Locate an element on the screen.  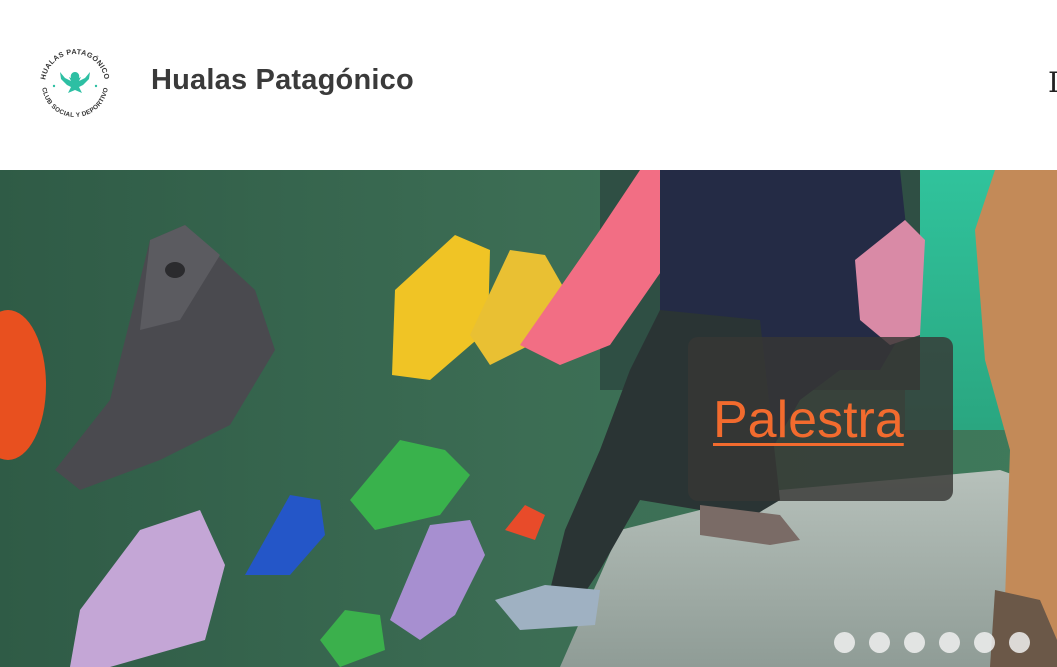
nav-menu-partial: I is located at coordinates (1052, 82).